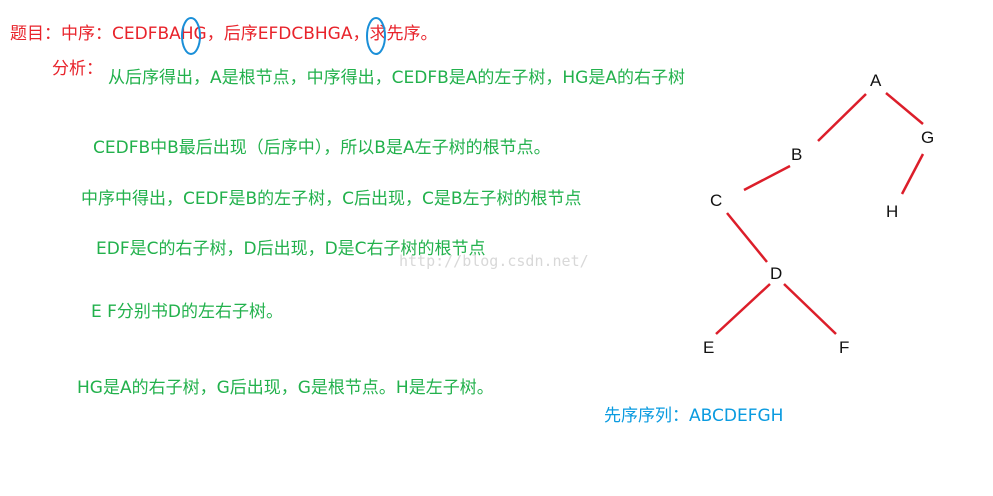 The height and width of the screenshot is (496, 993). I want to click on edge-b-c, so click(767, 178).